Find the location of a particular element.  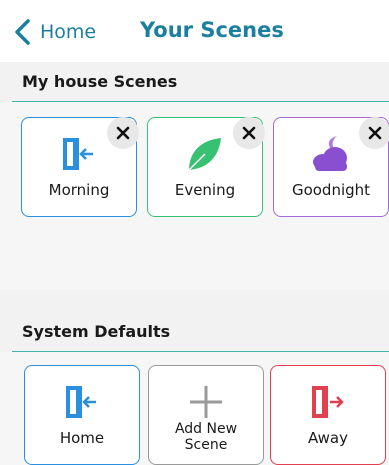

page-title: Your Scenes is located at coordinates (212, 30).